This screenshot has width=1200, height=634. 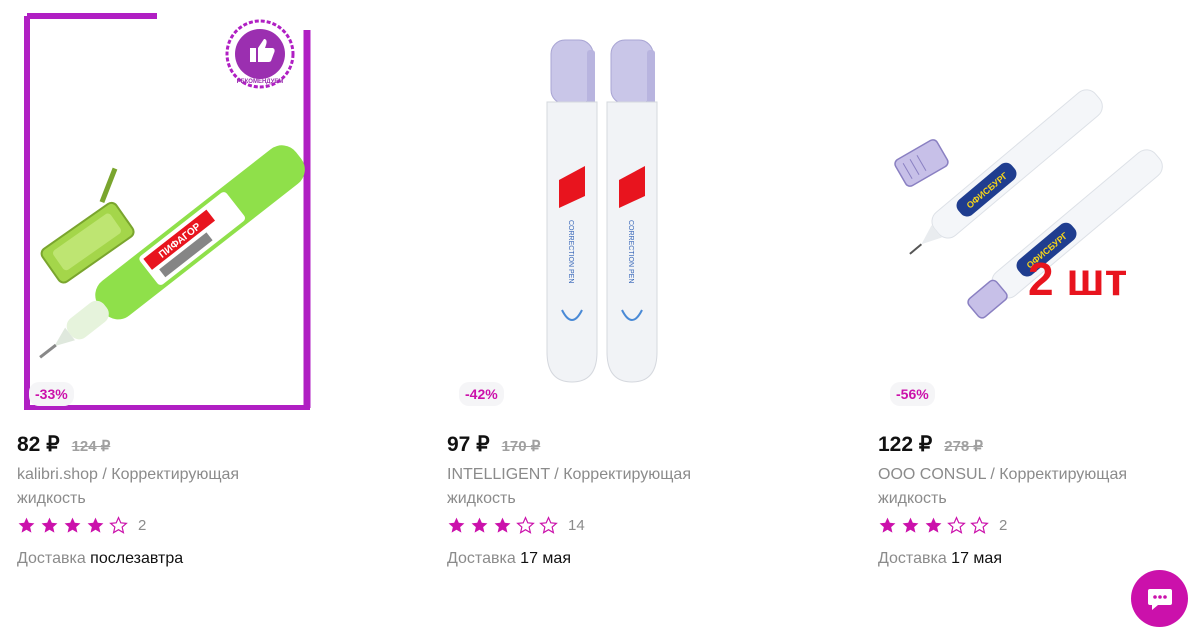 What do you see at coordinates (260, 82) in the screenshot?
I see `badge-text: РЕКОМЕНДУЕМ` at bounding box center [260, 82].